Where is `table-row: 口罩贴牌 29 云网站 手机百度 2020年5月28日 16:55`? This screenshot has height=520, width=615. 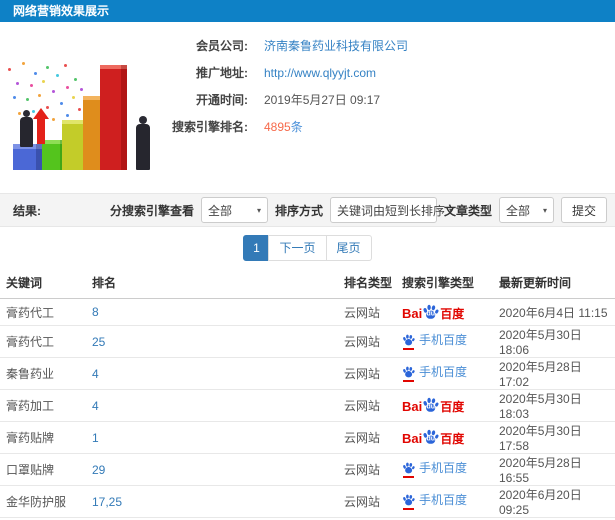 table-row: 口罩贴牌 29 云网站 手机百度 2020年5月28日 16:55 is located at coordinates (307, 469).